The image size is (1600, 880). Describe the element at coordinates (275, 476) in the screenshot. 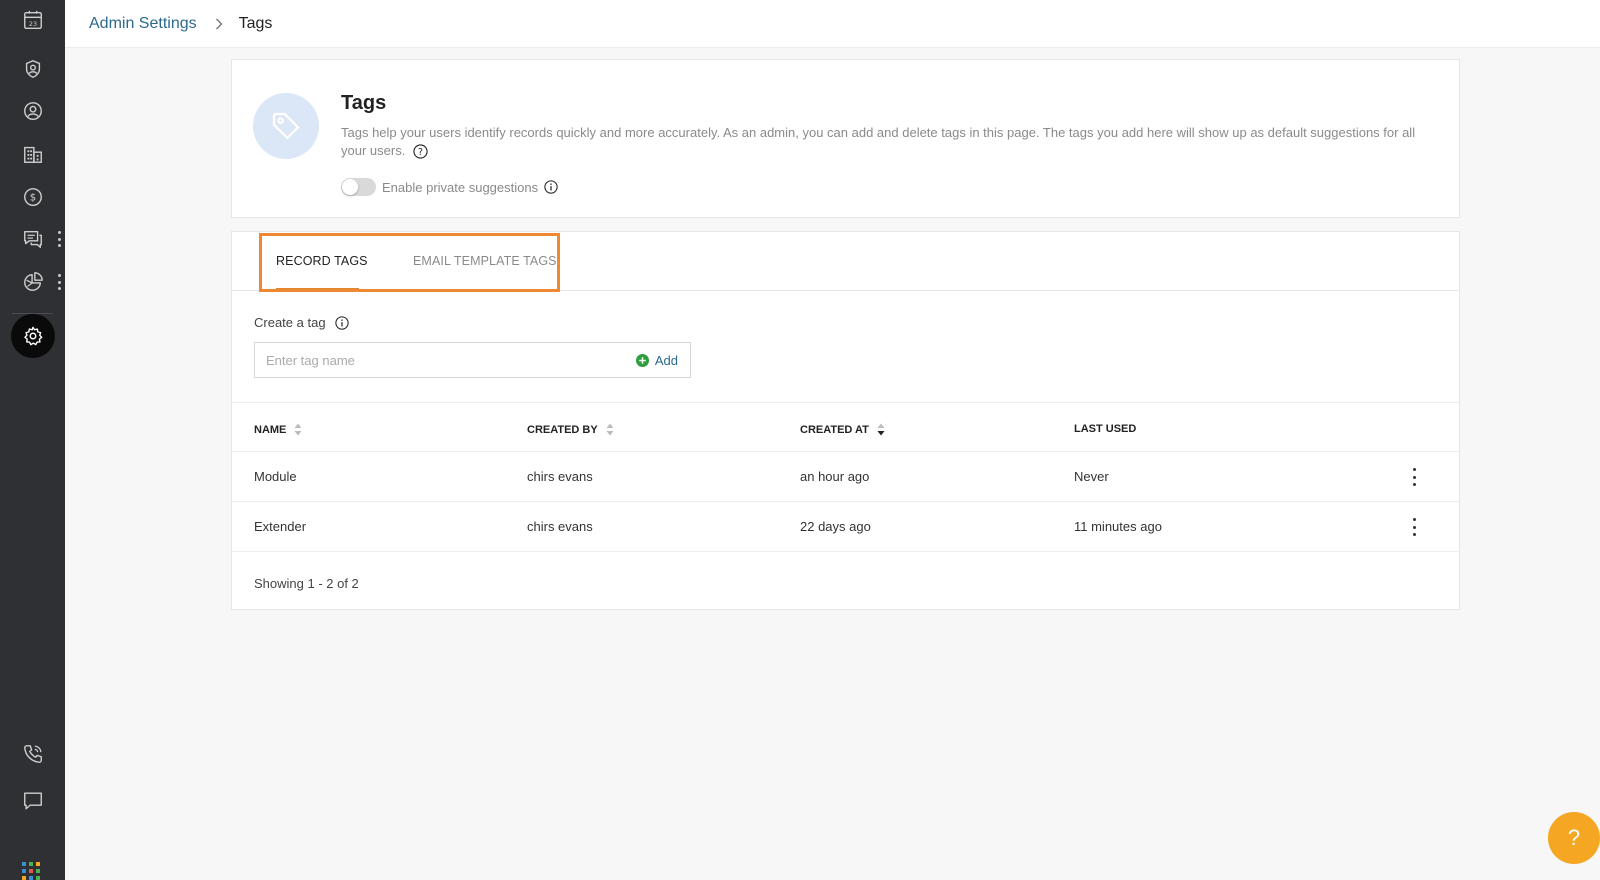

I see `tag-name-cell: Module` at that location.